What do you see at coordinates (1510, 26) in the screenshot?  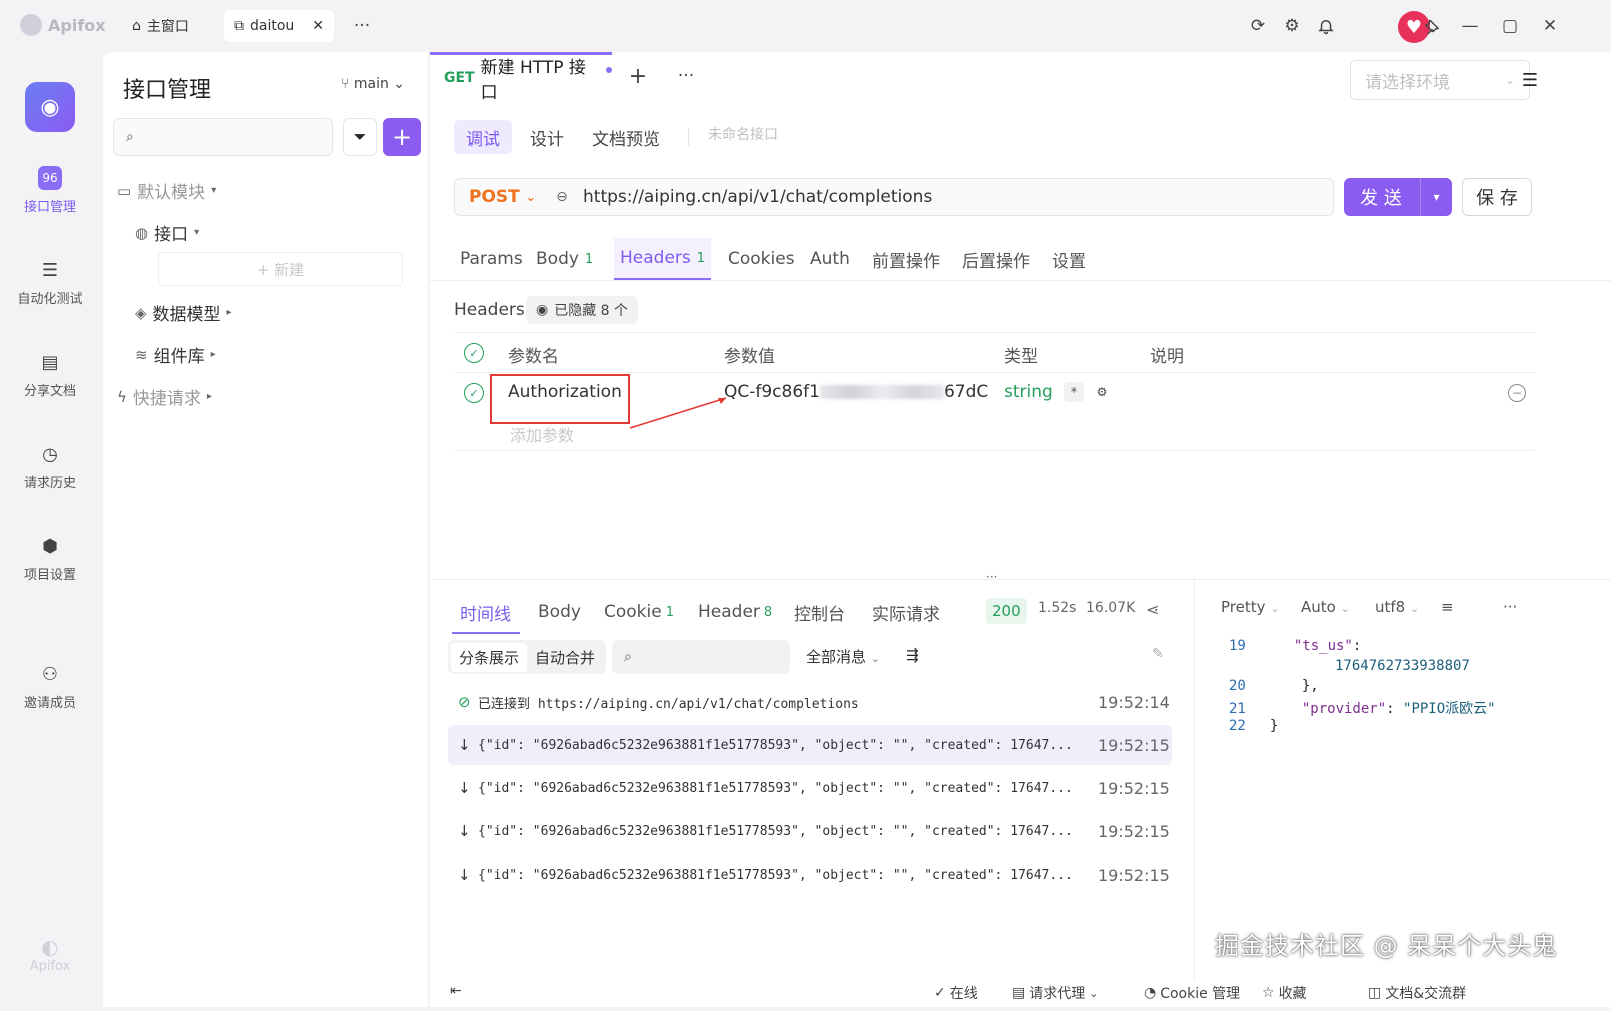 I see `maximize-icon: ▢` at bounding box center [1510, 26].